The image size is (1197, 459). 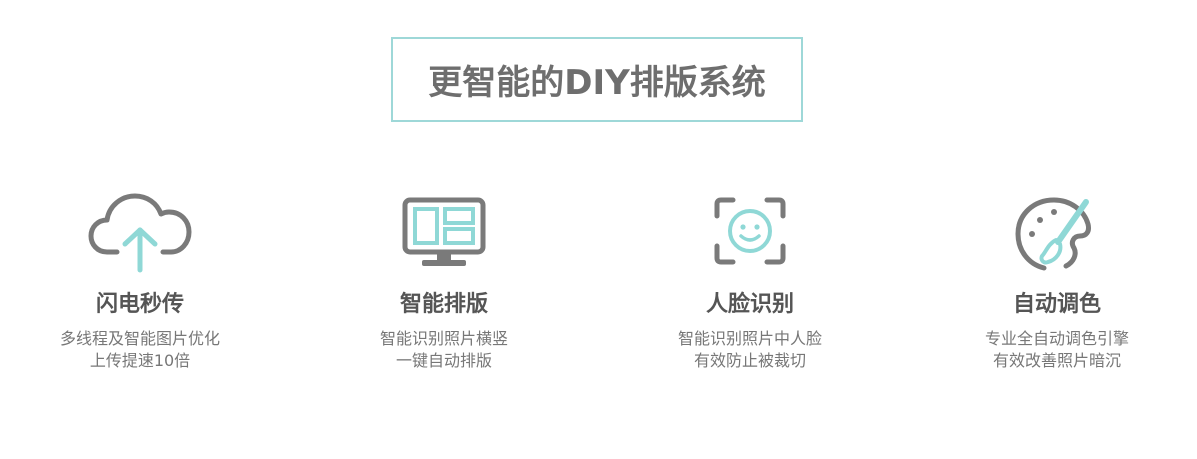 What do you see at coordinates (444, 235) in the screenshot?
I see `monitor-layout-icon` at bounding box center [444, 235].